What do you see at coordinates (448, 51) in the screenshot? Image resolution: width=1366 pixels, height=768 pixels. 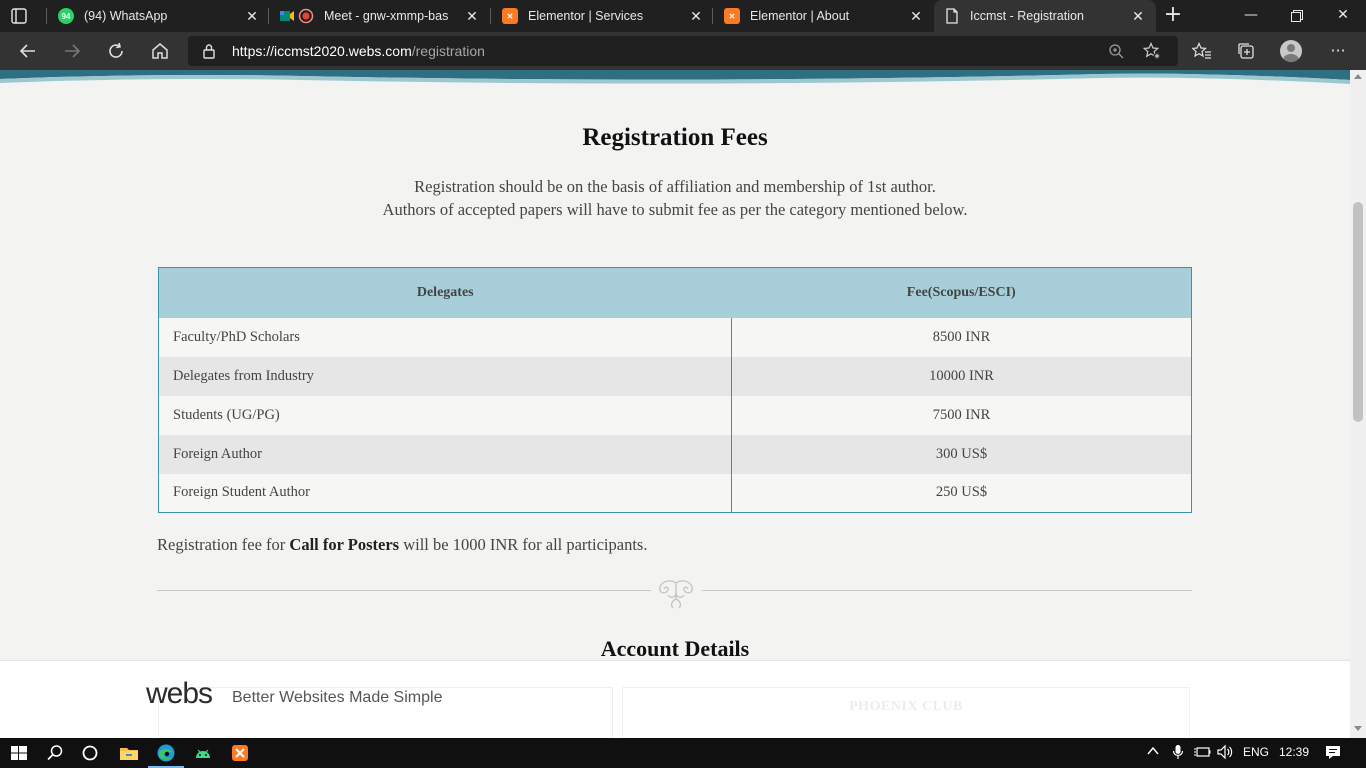 I see `url-path: /registration` at bounding box center [448, 51].